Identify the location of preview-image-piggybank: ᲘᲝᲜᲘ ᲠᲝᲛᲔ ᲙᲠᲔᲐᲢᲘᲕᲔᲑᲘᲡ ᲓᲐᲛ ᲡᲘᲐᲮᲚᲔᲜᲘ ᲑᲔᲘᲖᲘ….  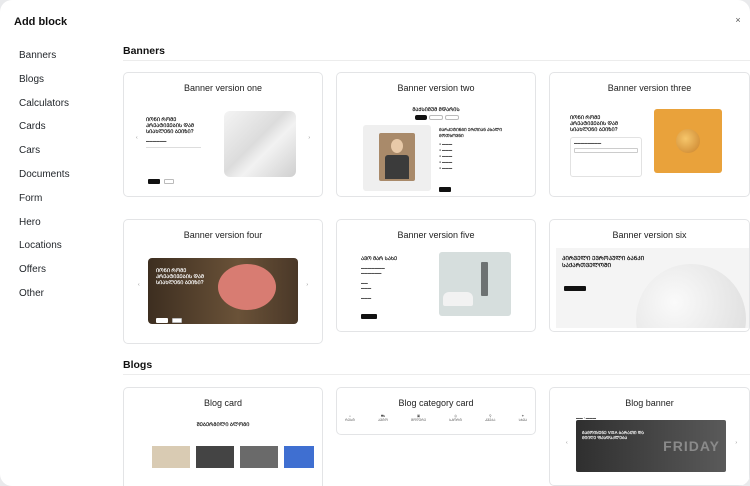
(223, 291).